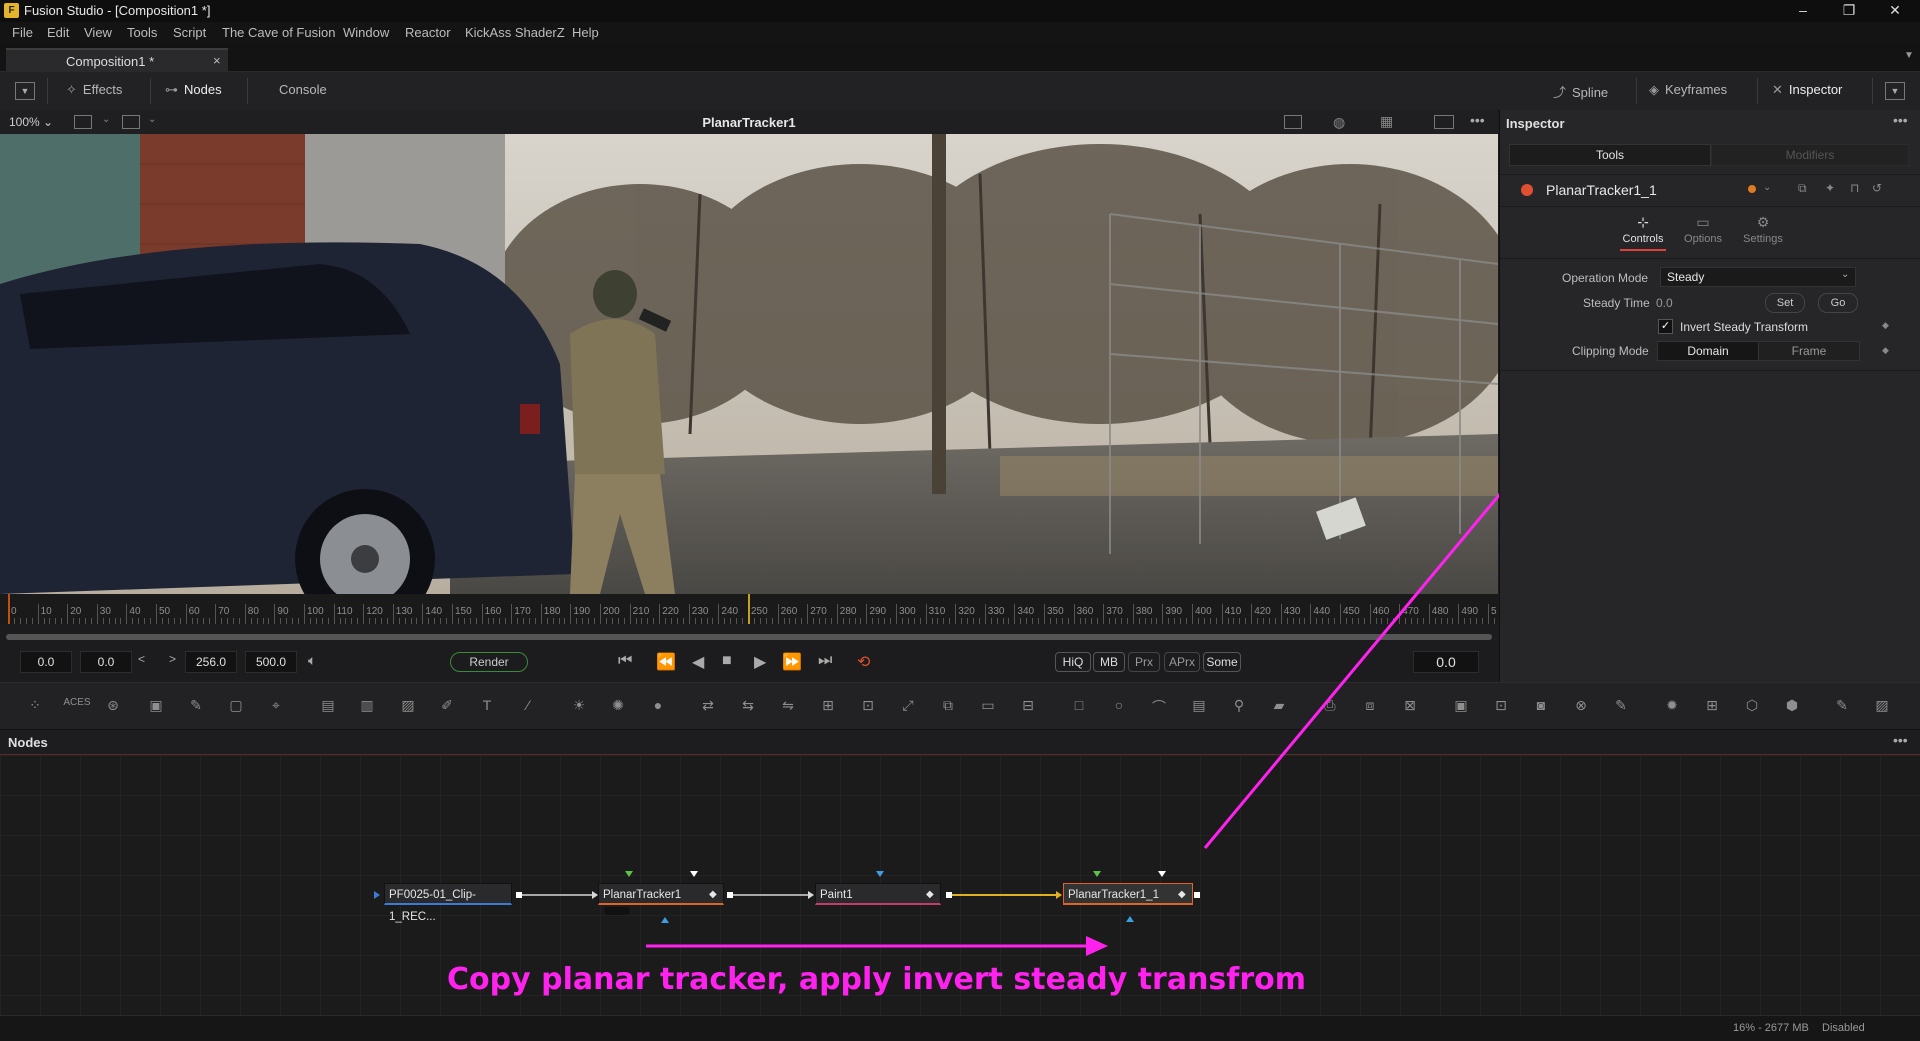 The width and height of the screenshot is (1920, 1041). Describe the element at coordinates (1643, 232) in the screenshot. I see `controls-subtab: ⊹ Controls` at that location.